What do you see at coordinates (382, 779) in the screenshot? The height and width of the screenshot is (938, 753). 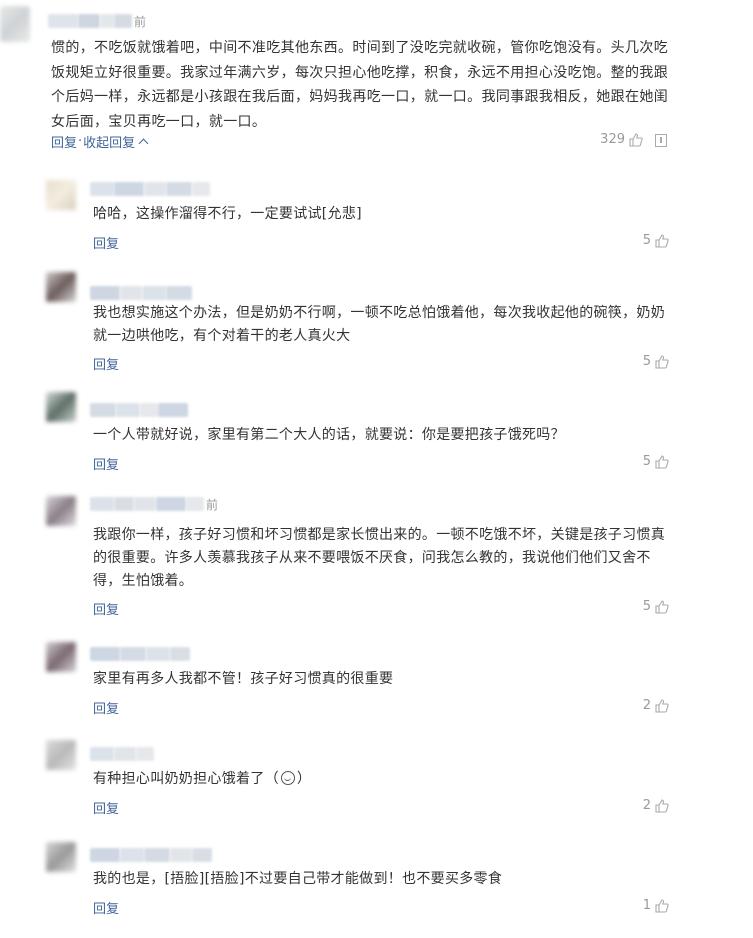 I see `reply-text: 有种担心叫奶奶担心饿着了（ ）` at bounding box center [382, 779].